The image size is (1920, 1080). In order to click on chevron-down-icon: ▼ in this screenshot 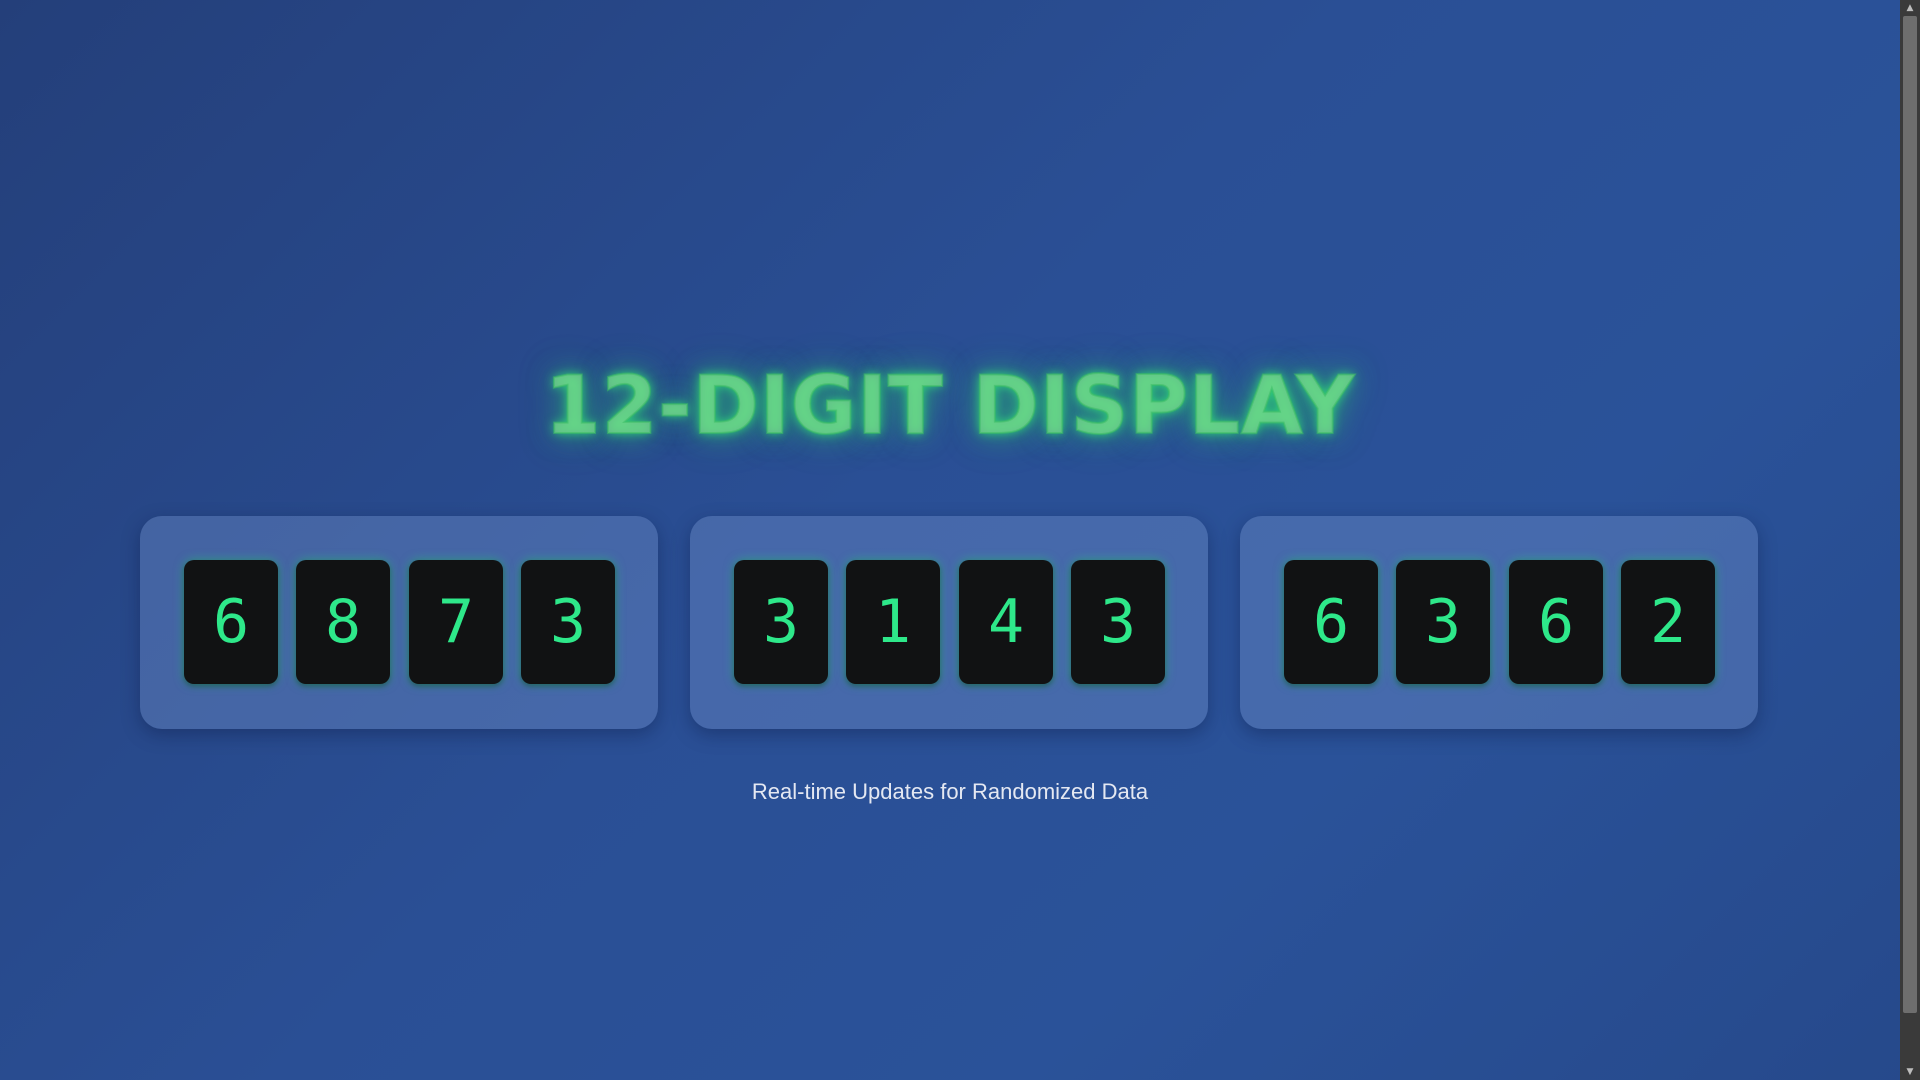, I will do `click(1910, 1072)`.